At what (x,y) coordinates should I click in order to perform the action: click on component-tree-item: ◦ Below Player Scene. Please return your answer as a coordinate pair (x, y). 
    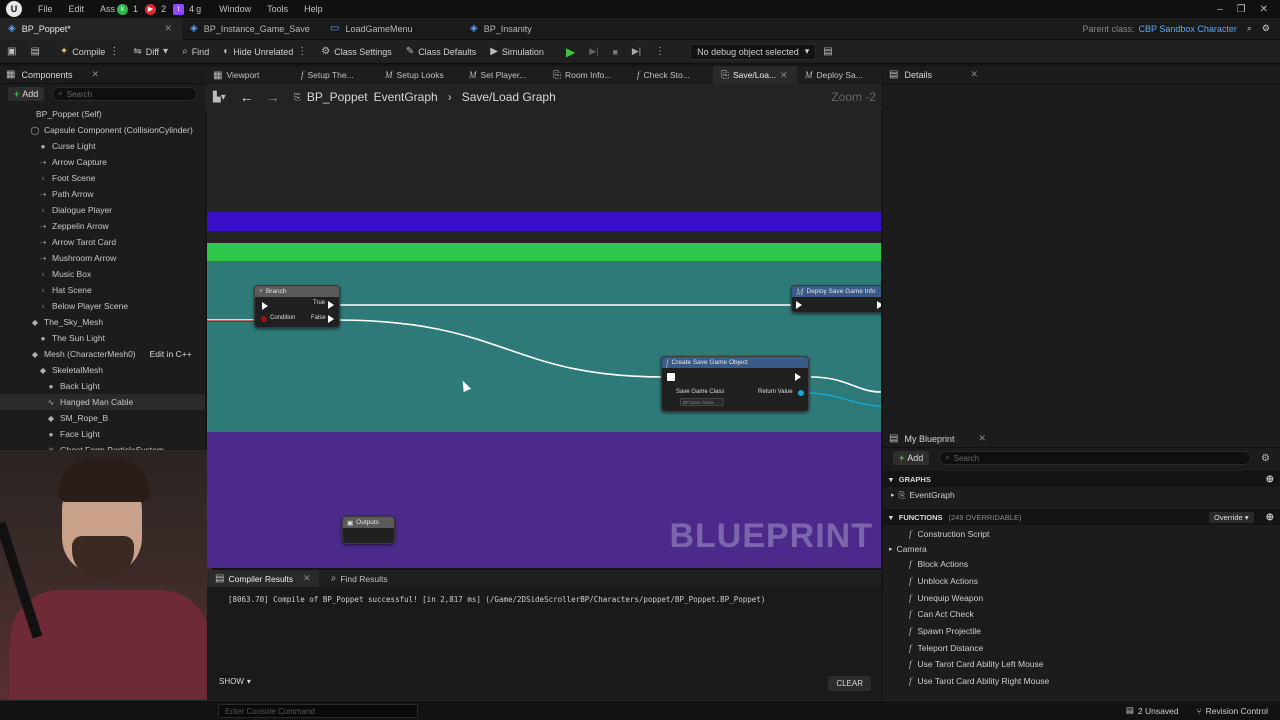
    Looking at the image, I should click on (102, 306).